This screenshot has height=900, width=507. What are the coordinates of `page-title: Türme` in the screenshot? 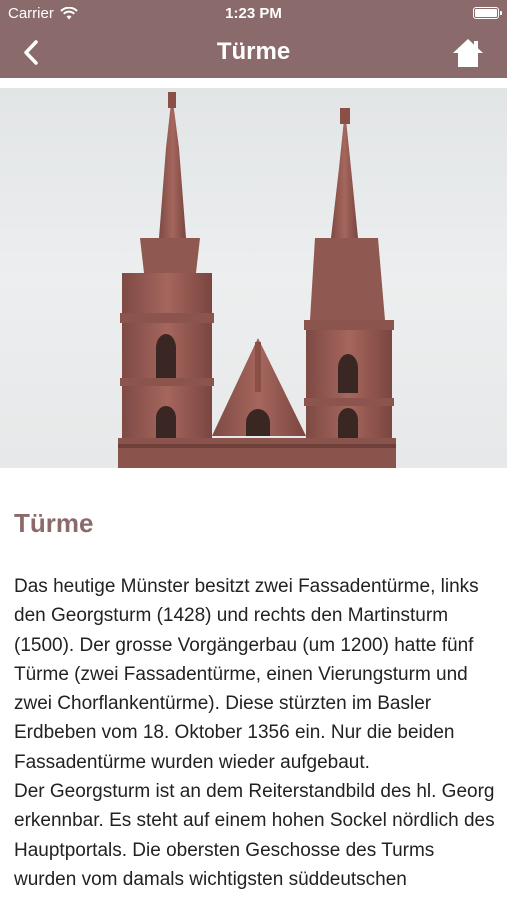 It's located at (253, 51).